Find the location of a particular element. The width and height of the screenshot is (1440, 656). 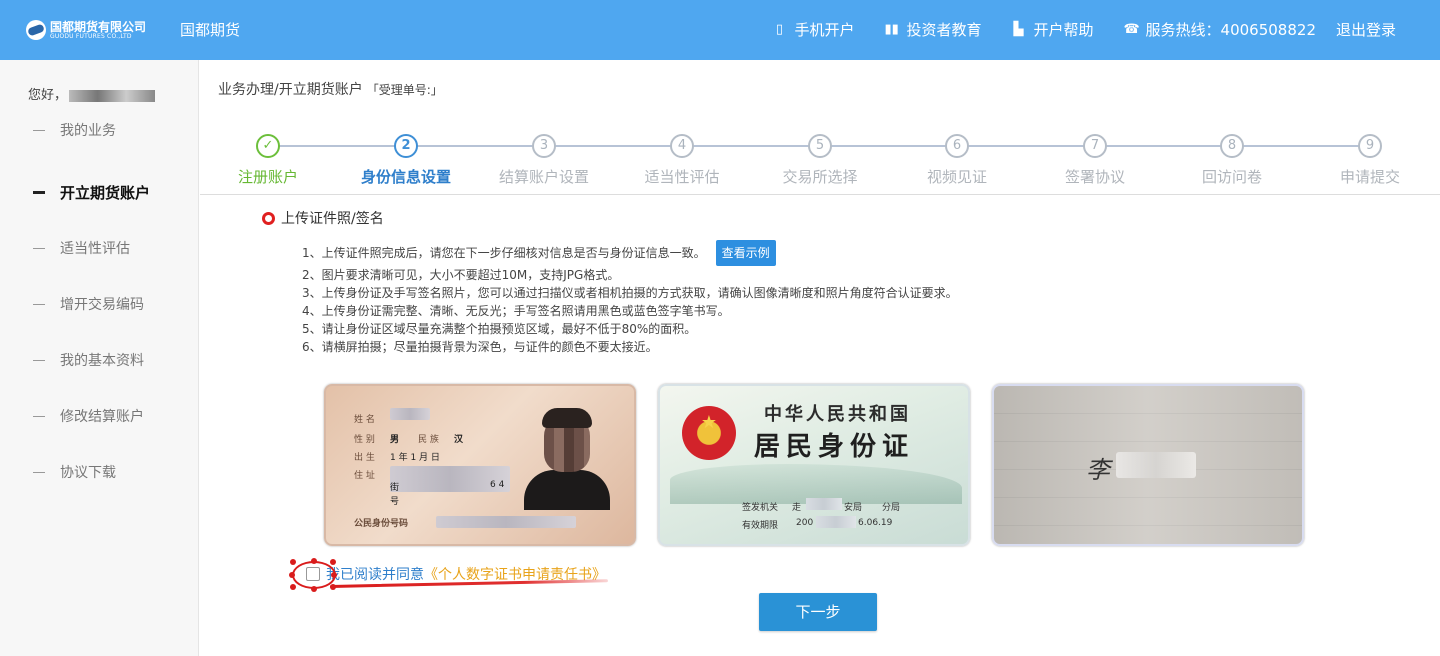

sidebar-item-open-futures-account: 开立期货账户 is located at coordinates (99, 192).